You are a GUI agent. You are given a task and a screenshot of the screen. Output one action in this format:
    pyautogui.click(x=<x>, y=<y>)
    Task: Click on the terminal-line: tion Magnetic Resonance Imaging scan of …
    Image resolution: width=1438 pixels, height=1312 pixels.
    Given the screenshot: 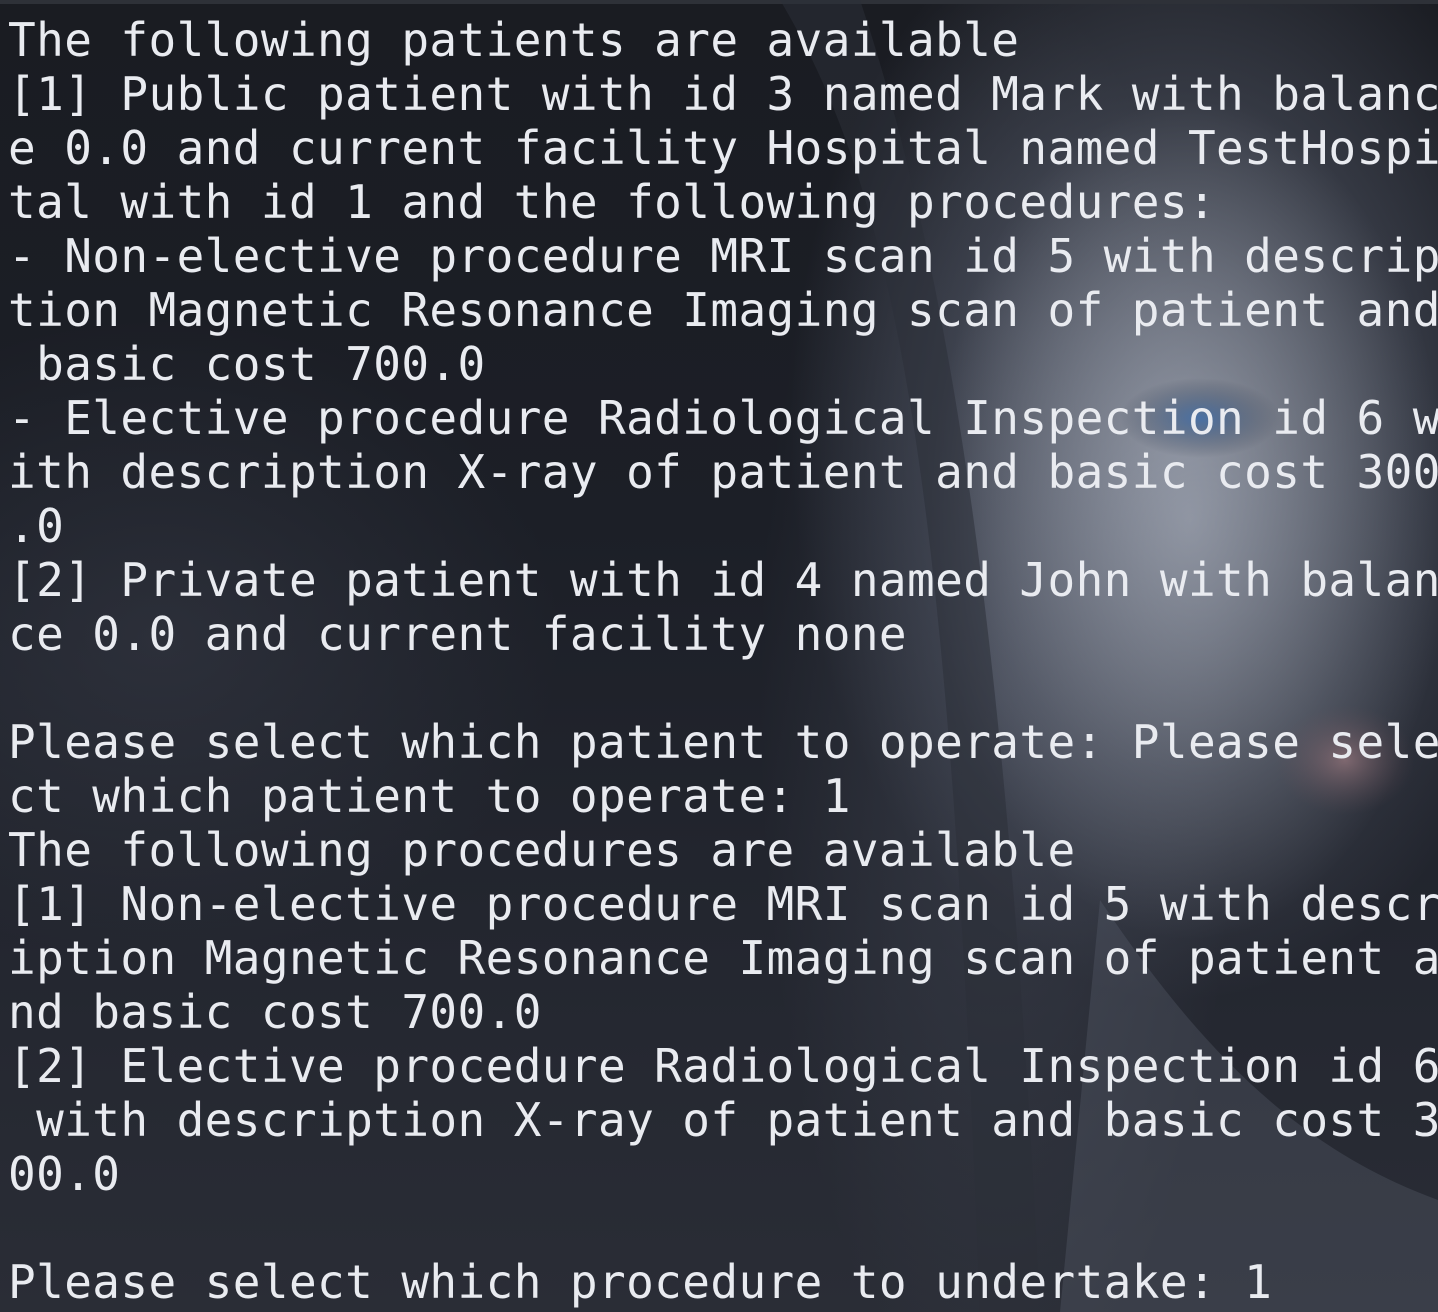 What is the action you would take?
    pyautogui.click(x=723, y=310)
    